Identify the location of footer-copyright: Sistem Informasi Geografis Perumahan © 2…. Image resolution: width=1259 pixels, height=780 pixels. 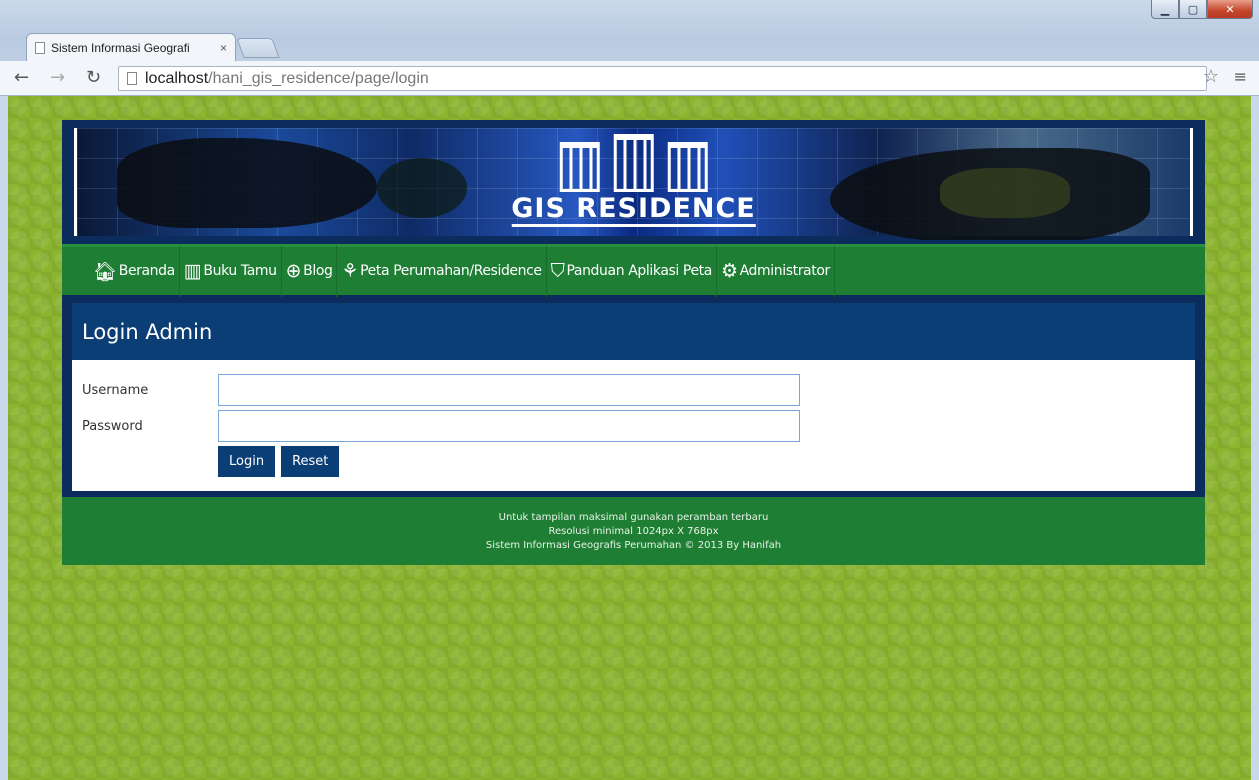
(633, 545).